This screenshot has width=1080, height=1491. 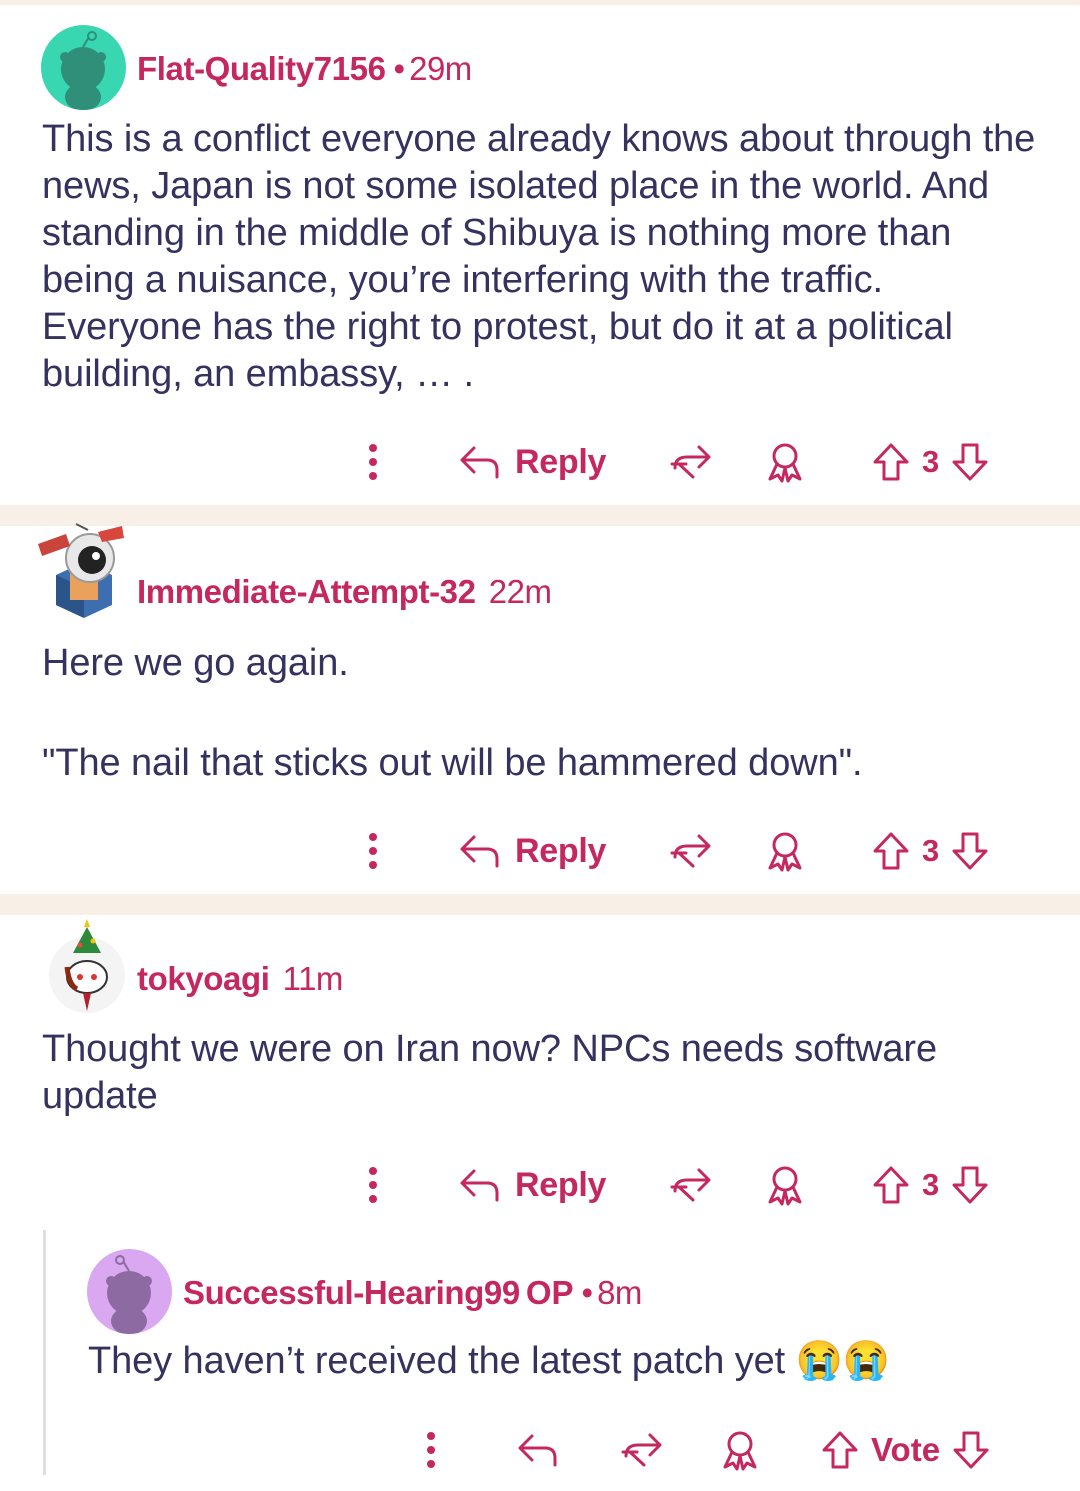 I want to click on comment-meta: Immediate-Attempt-32 22m, so click(x=344, y=592).